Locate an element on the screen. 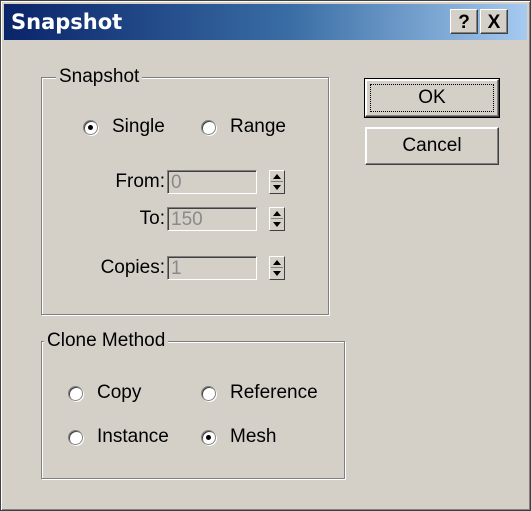 The width and height of the screenshot is (531, 511). from-spinner is located at coordinates (277, 182).